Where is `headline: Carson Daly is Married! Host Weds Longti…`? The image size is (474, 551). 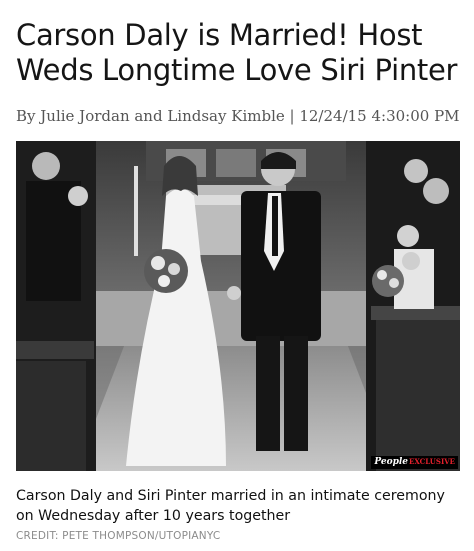
headline: Carson Daly is Married! Host Weds Longti… is located at coordinates (237, 52).